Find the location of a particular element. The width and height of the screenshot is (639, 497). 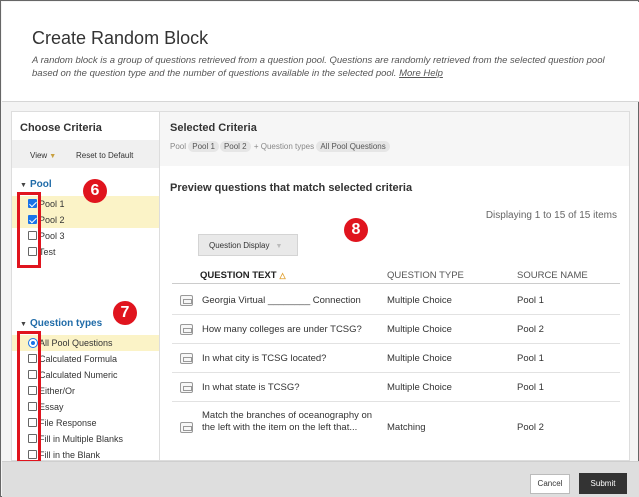

cancel-button: Cancel is located at coordinates (550, 484).